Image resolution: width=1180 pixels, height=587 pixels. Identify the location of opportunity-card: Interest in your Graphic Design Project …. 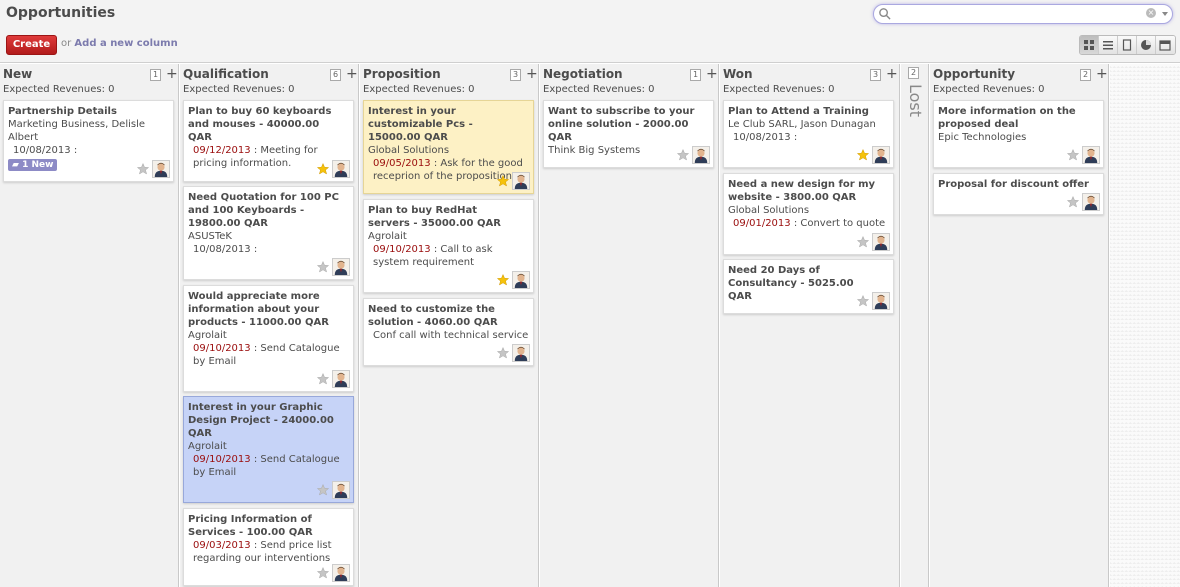
(268, 449).